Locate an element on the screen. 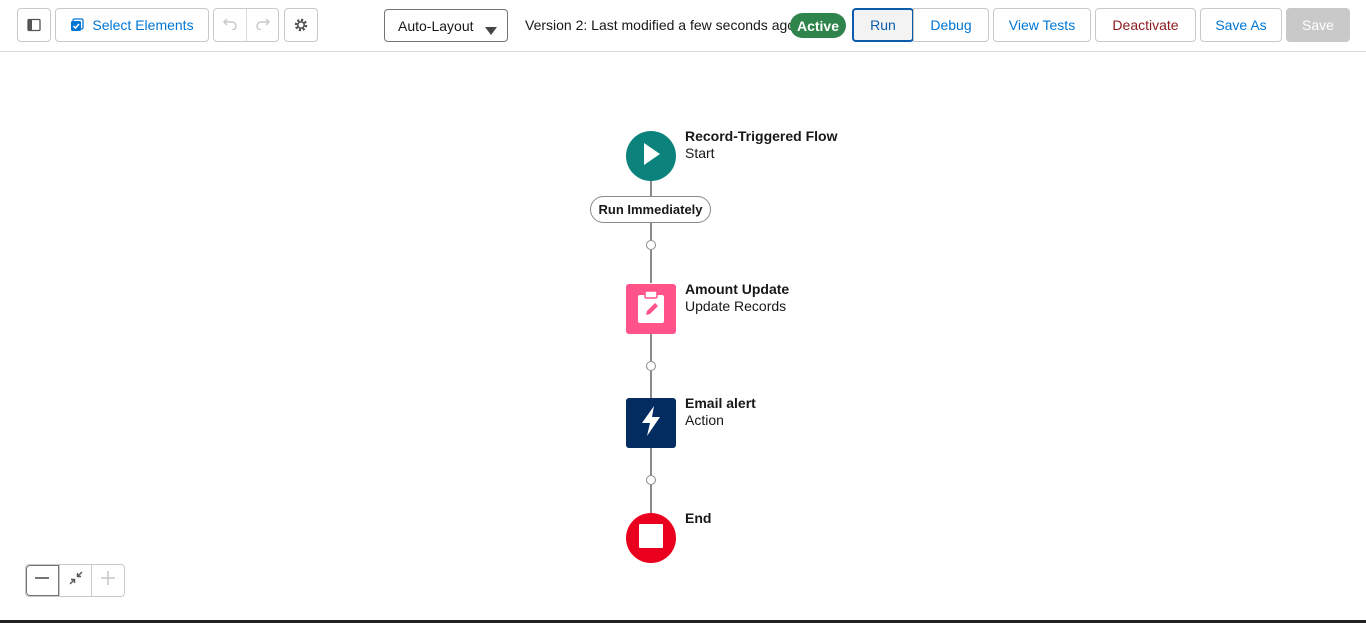 The image size is (1366, 623). save-button-label: Save is located at coordinates (1318, 25).